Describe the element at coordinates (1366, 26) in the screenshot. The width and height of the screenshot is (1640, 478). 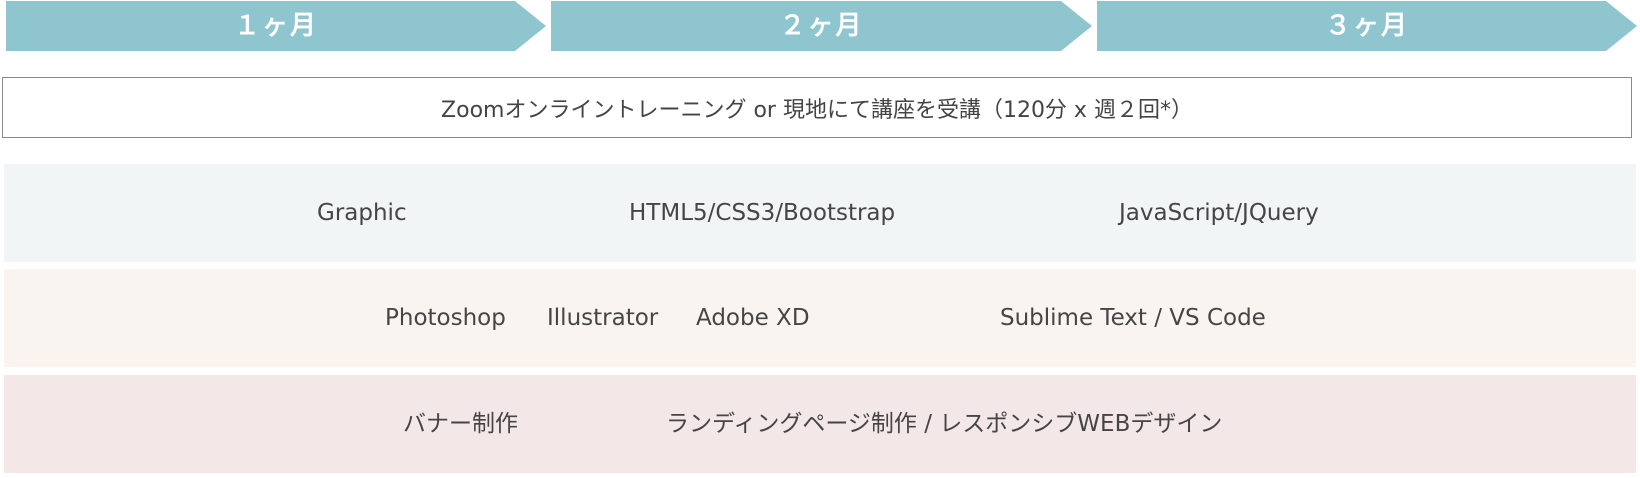
I see `month-label-3: ３ヶ月` at that location.